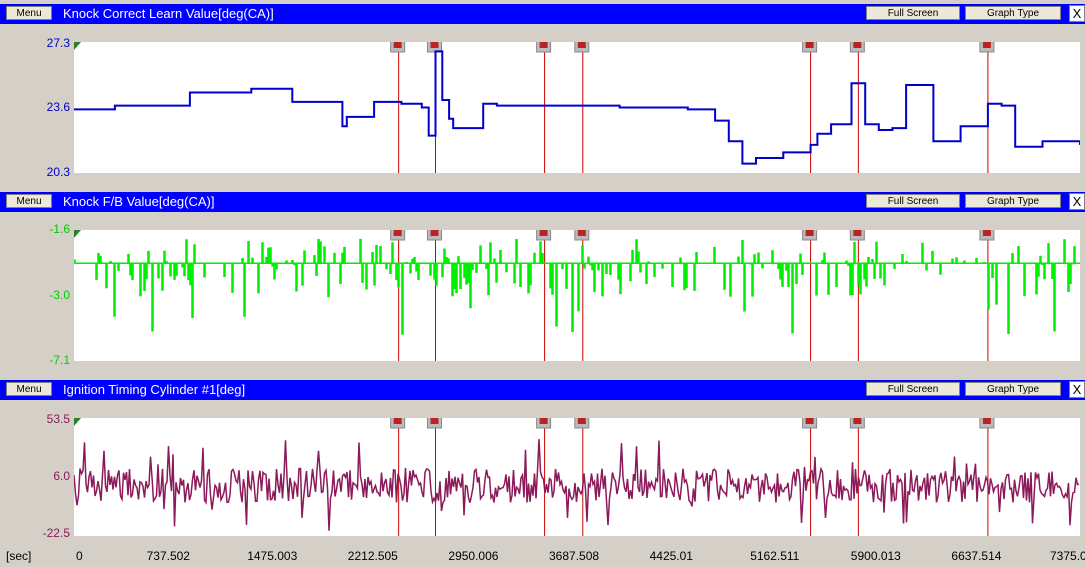 This screenshot has height=567, width=1085. Describe the element at coordinates (56, 533) in the screenshot. I see `y-min-label: -22.5` at that location.